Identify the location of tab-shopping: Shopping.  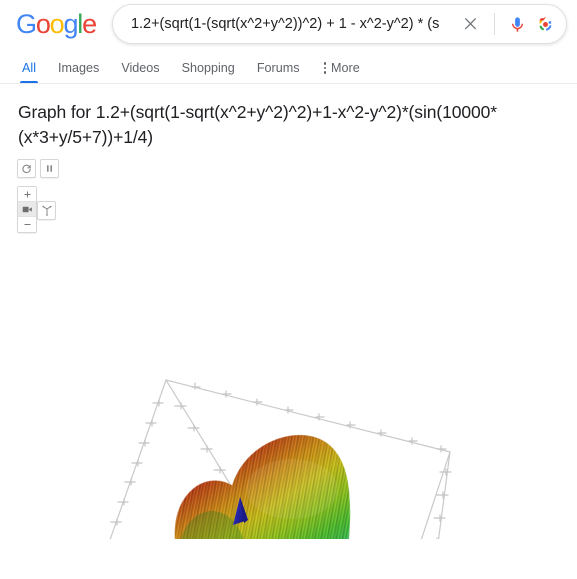
(208, 72).